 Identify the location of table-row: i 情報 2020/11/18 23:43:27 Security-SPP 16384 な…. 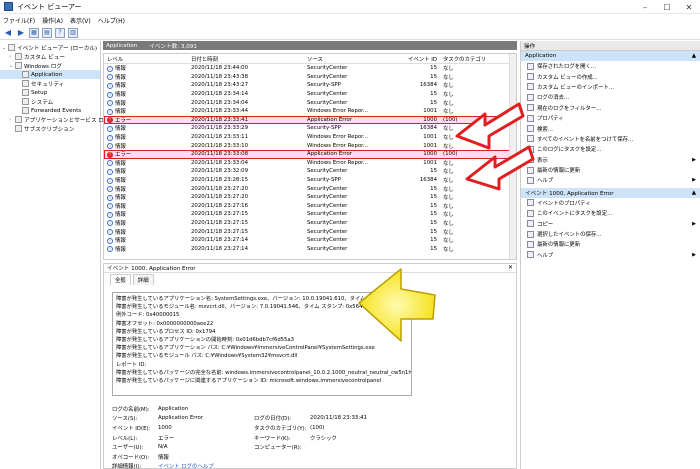
(310, 85).